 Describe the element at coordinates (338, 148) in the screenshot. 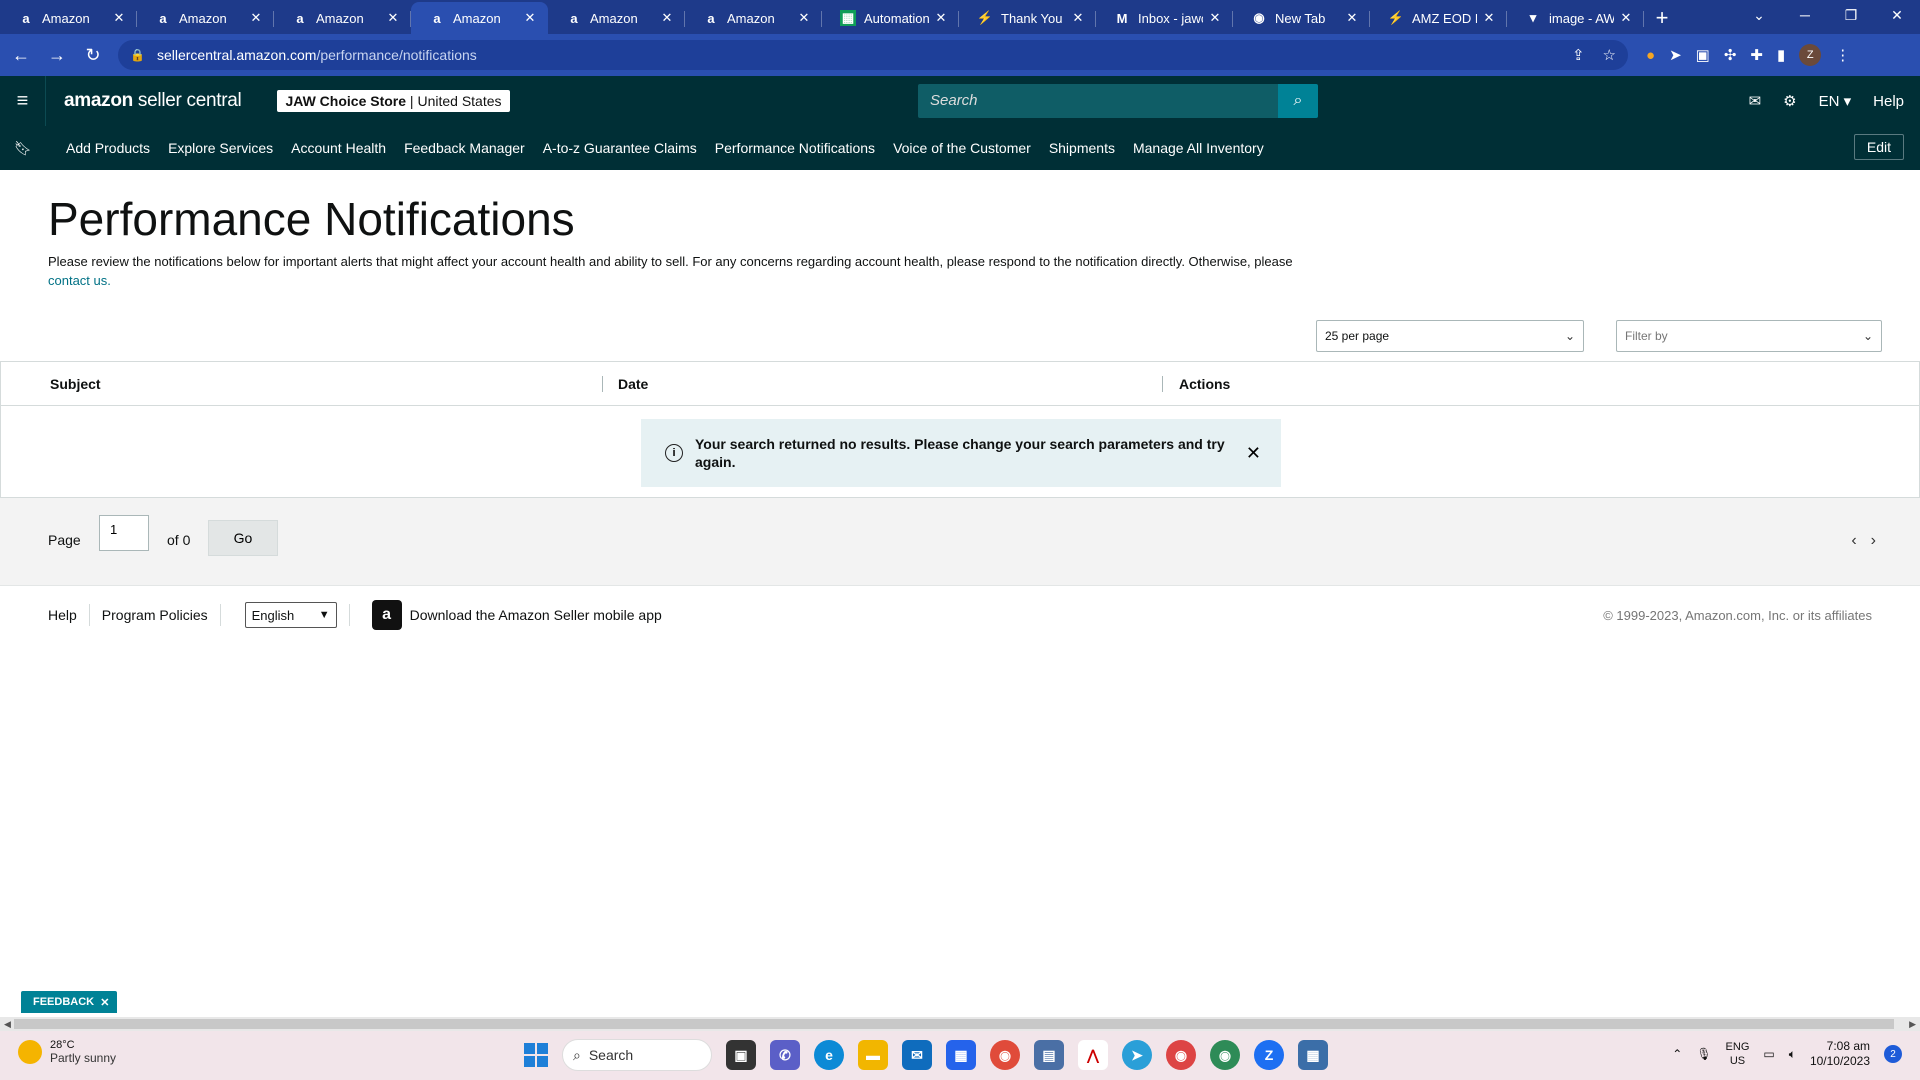

I see `nav-link: Account Health` at that location.